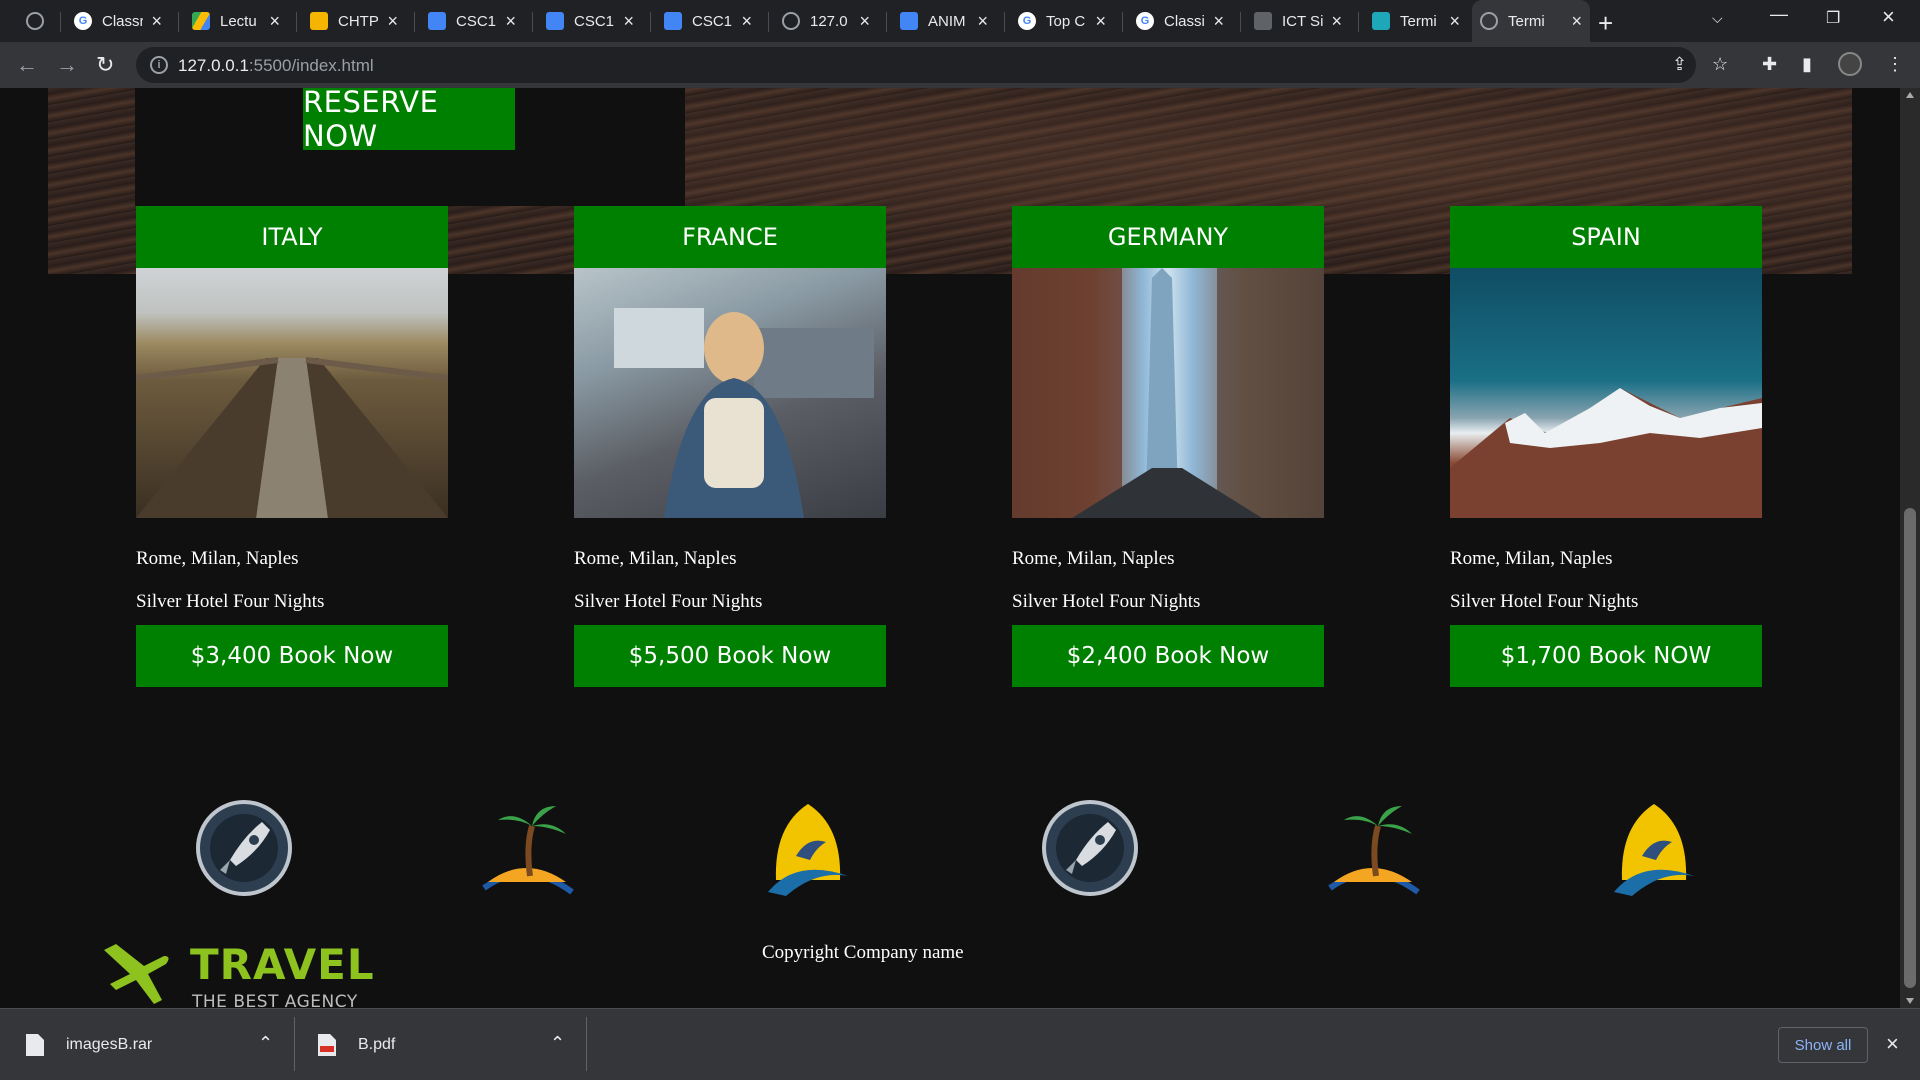 The width and height of the screenshot is (1920, 1080). Describe the element at coordinates (1850, 64) in the screenshot. I see `profile-avatar` at that location.